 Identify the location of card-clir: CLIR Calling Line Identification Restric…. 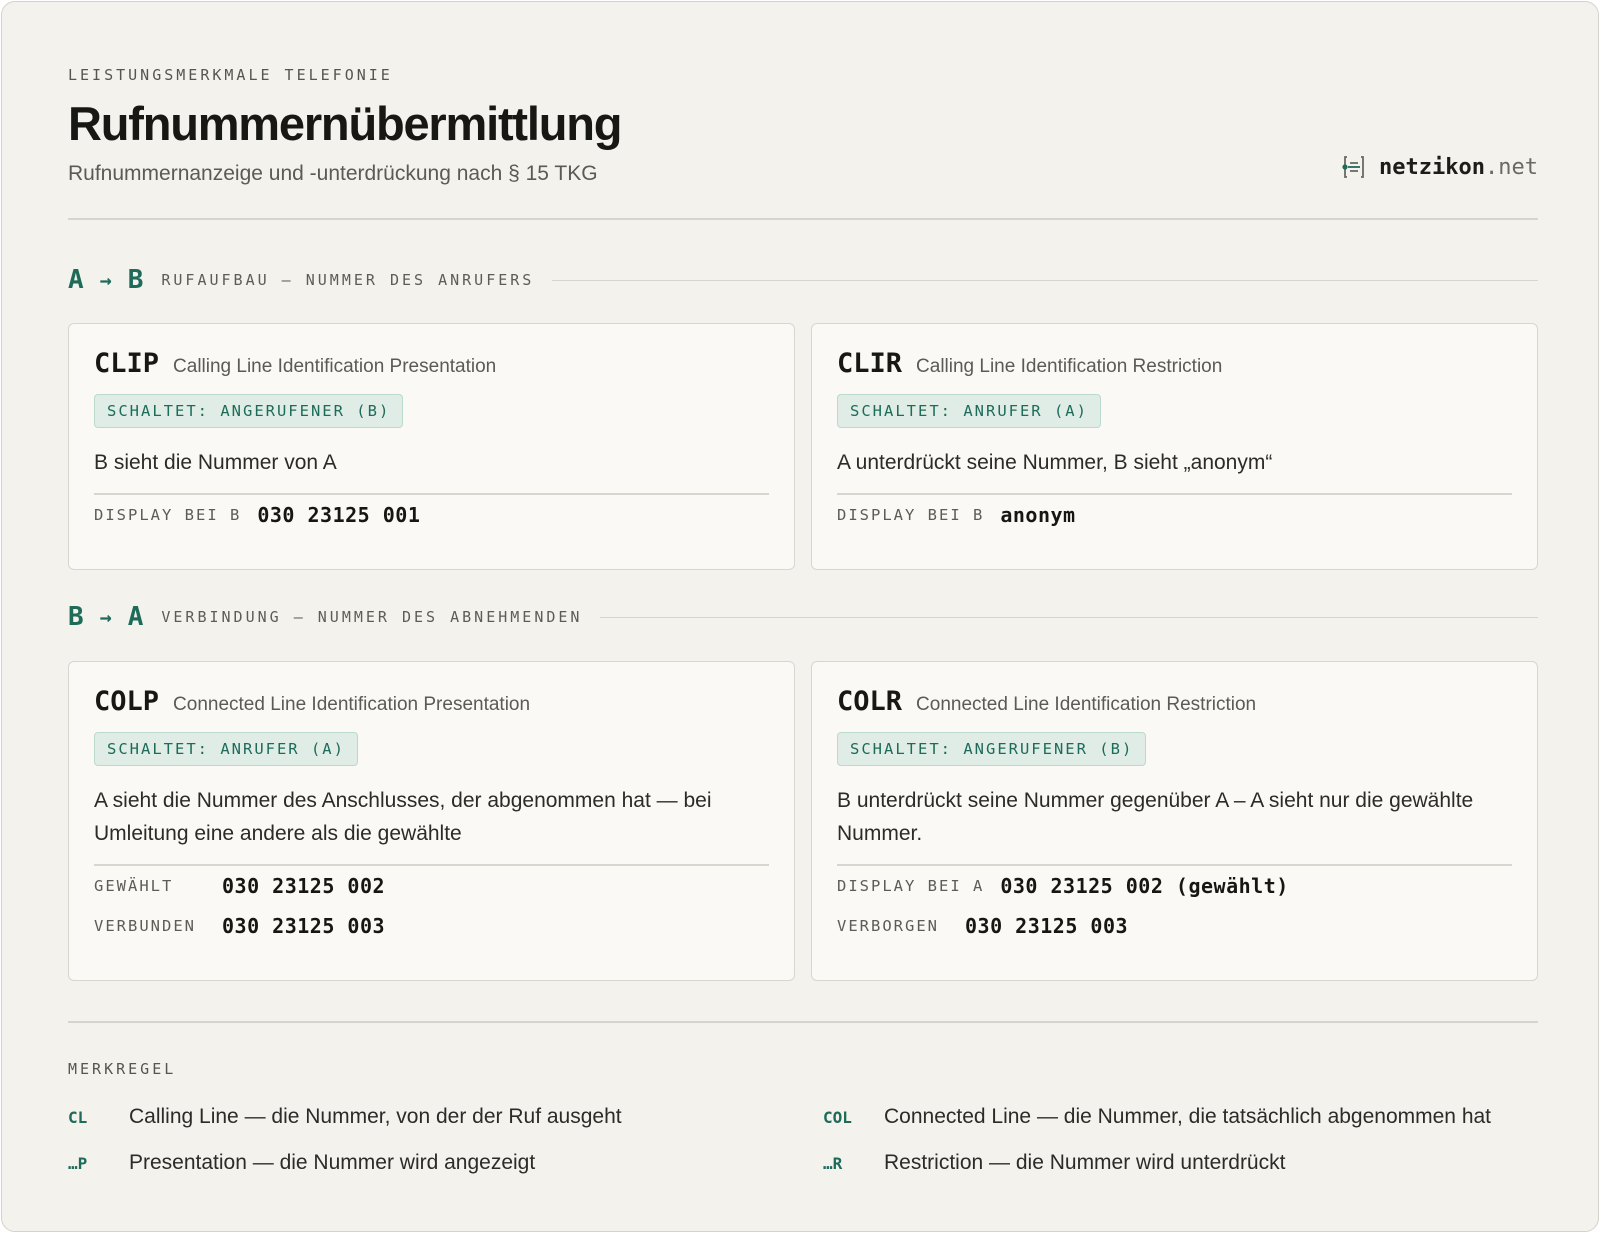
(1174, 446).